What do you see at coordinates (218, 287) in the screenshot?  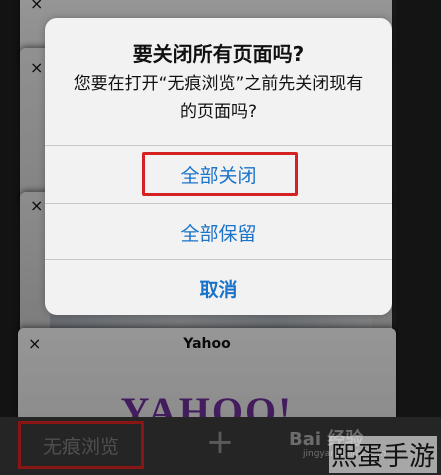 I see `cancel-button: 取消` at bounding box center [218, 287].